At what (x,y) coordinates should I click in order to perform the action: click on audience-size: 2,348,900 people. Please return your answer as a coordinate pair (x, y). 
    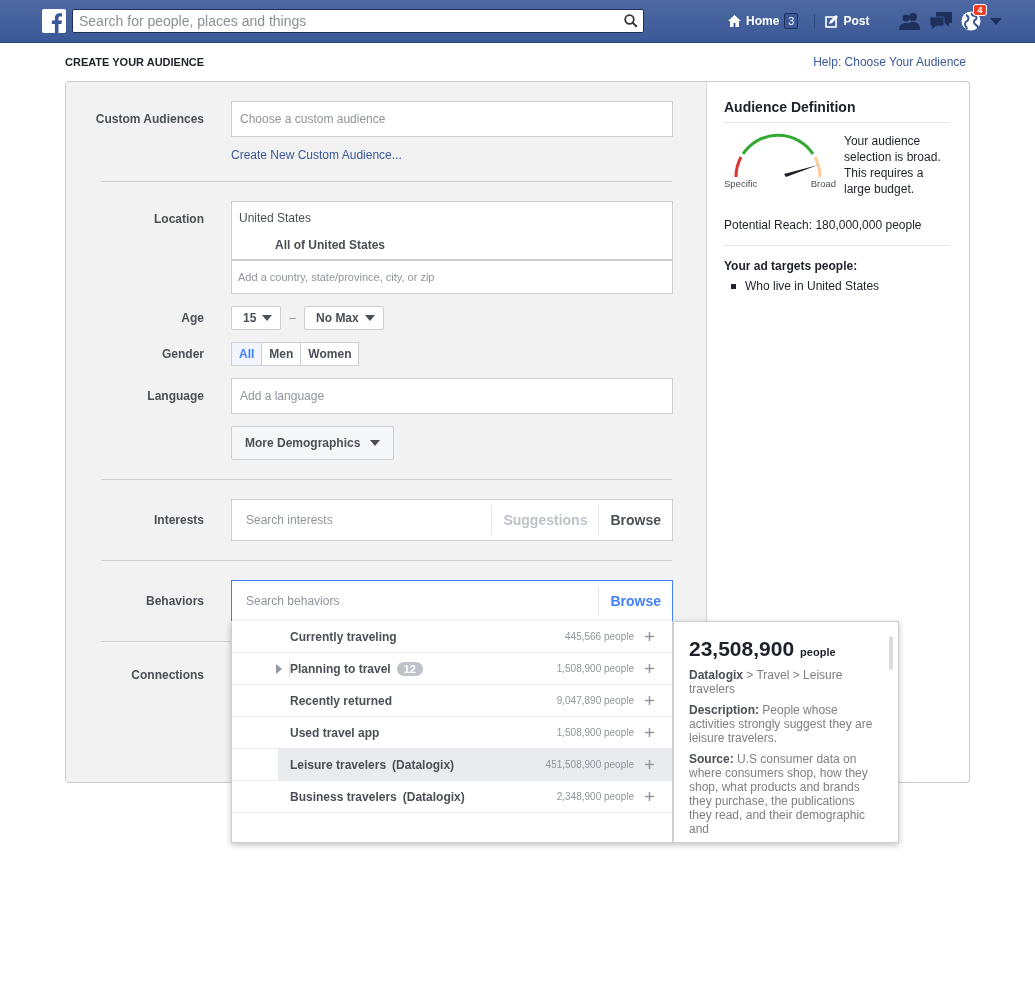
    Looking at the image, I should click on (595, 796).